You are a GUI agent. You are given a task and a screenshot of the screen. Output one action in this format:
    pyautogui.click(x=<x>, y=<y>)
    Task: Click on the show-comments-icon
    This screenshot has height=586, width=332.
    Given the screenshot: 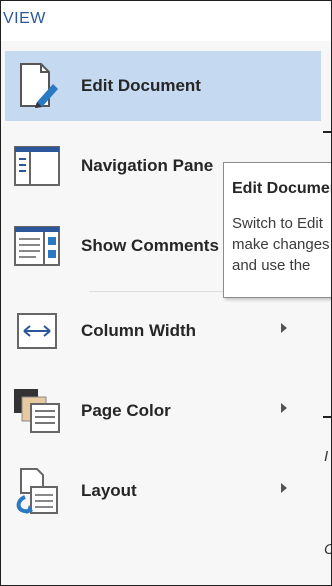 What is the action you would take?
    pyautogui.click(x=37, y=246)
    